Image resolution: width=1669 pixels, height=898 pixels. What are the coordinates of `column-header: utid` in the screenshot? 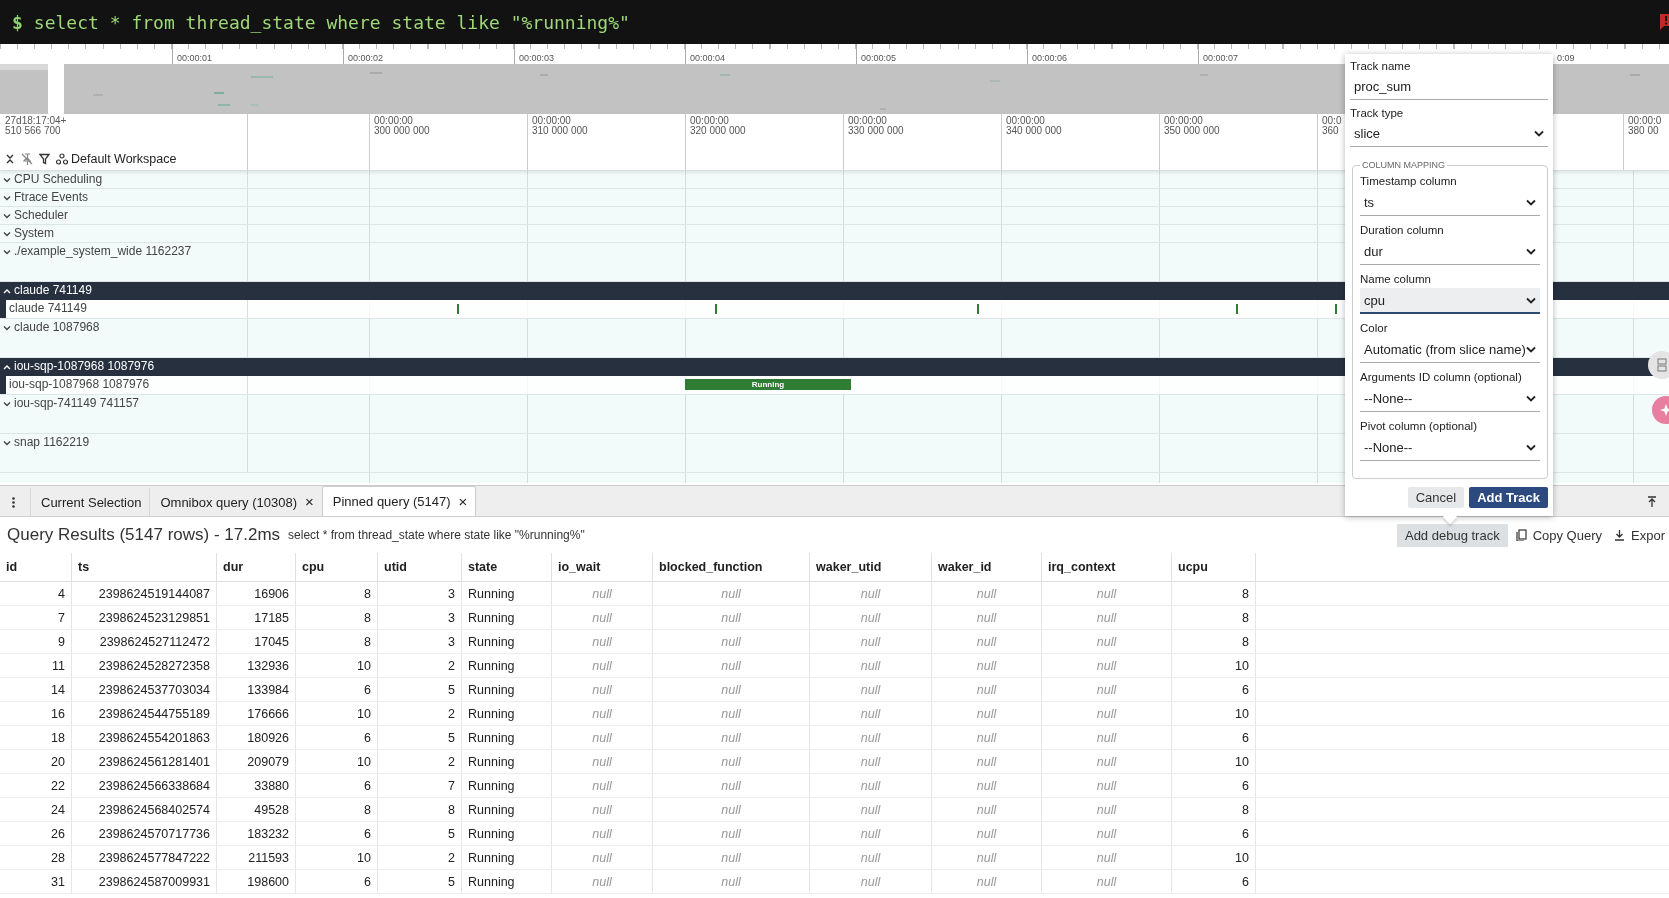 It's located at (419, 567).